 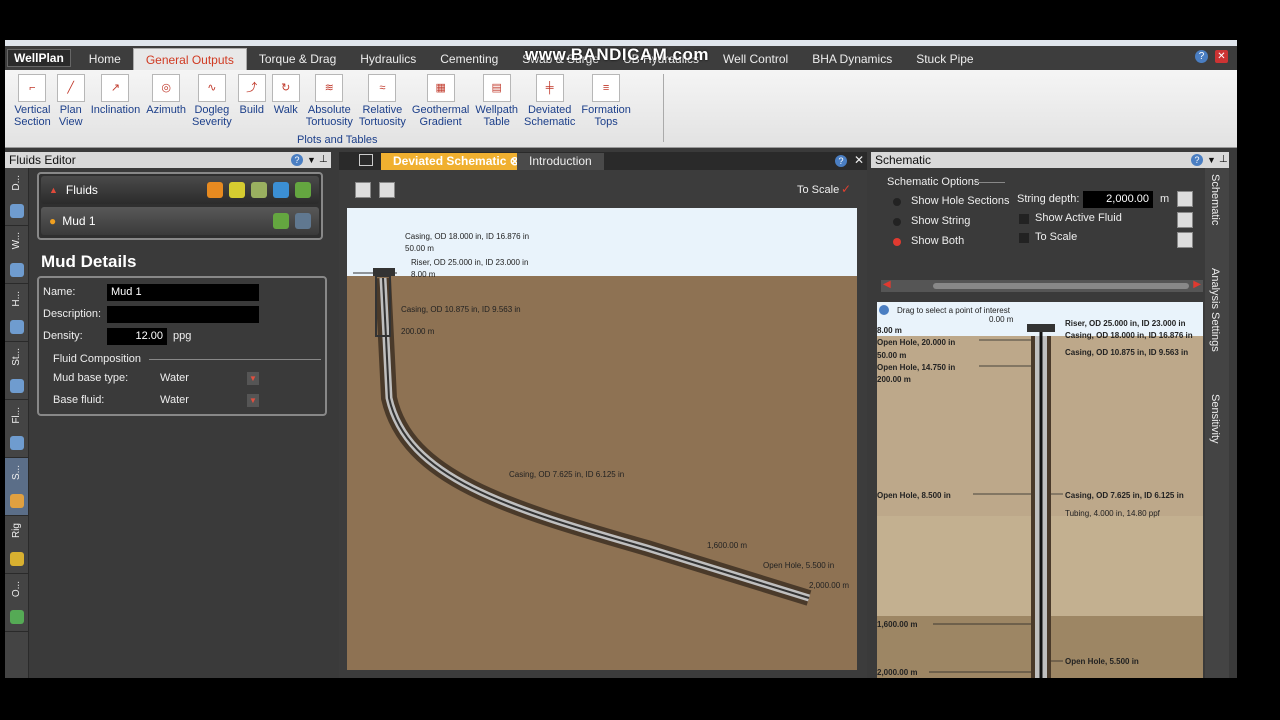 What do you see at coordinates (259, 190) in the screenshot?
I see `add-water-mud-icon` at bounding box center [259, 190].